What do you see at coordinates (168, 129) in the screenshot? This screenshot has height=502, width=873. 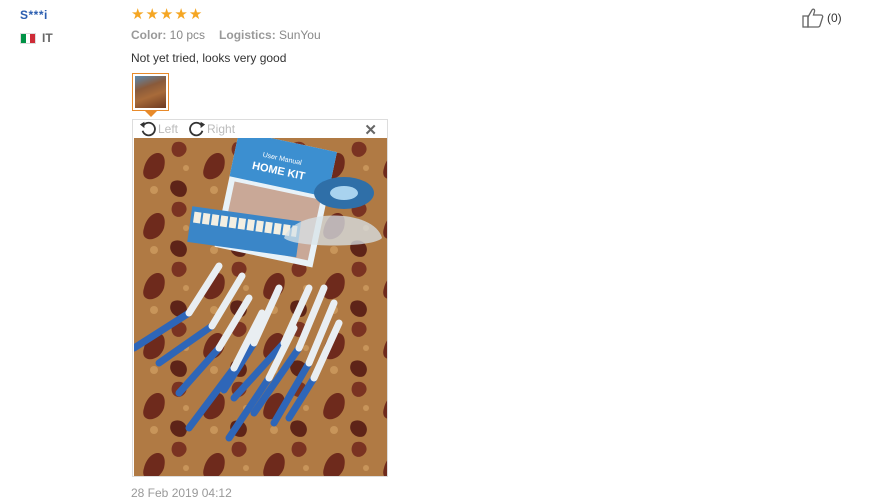 I see `rotate-left-label: Left` at bounding box center [168, 129].